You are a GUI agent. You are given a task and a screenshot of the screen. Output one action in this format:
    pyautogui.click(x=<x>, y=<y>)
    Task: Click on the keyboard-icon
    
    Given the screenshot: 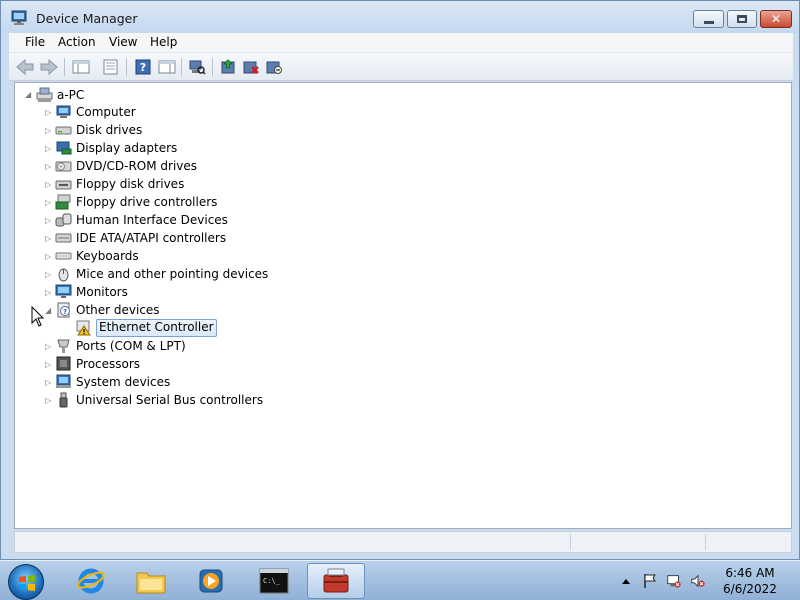 What is the action you would take?
    pyautogui.click(x=63, y=256)
    